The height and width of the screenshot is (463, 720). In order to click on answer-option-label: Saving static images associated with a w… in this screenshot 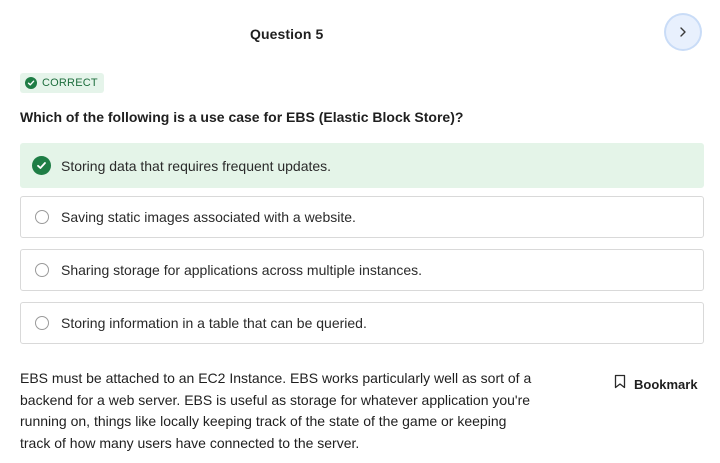, I will do `click(208, 217)`.